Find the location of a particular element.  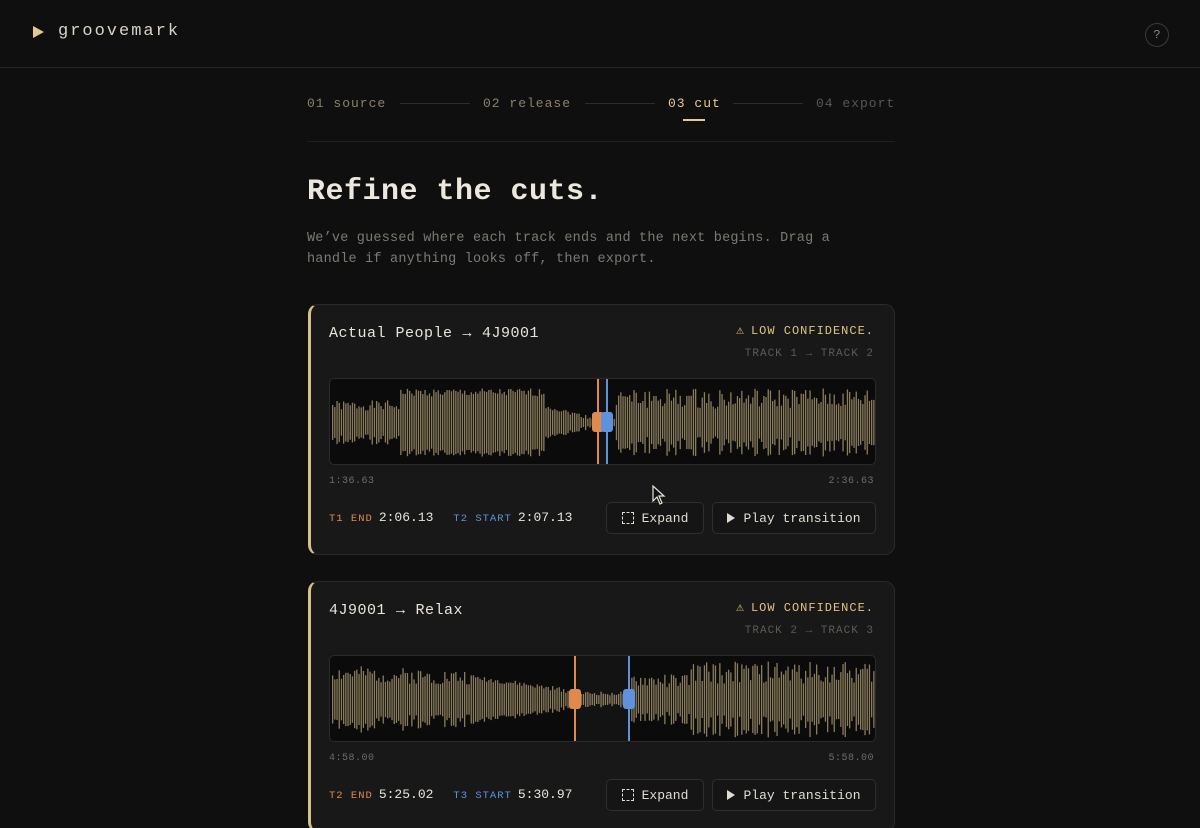

start-value: 5:30.97 is located at coordinates (545, 794).